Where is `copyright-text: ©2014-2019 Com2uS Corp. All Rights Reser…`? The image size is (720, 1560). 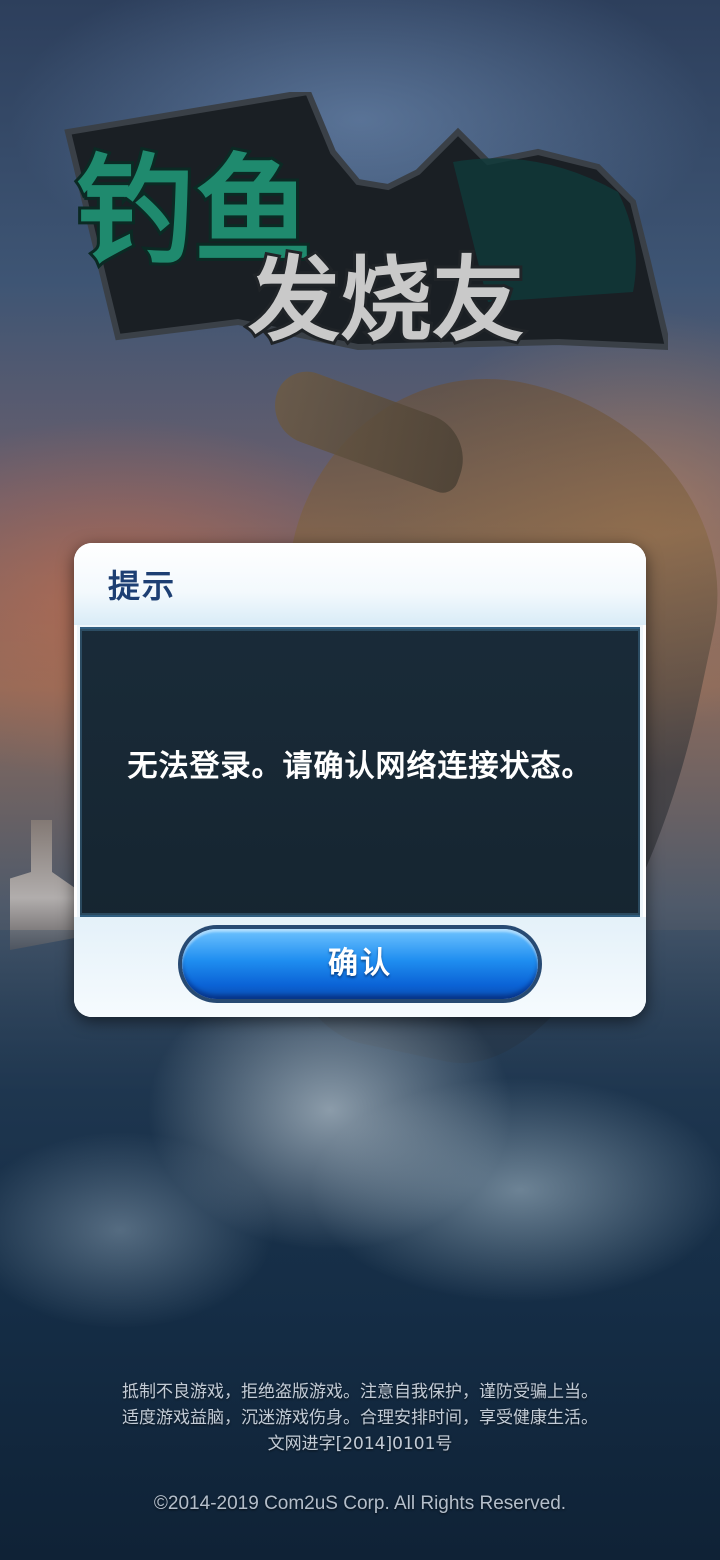
copyright-text: ©2014-2019 Com2uS Corp. All Rights Reser… is located at coordinates (360, 1503).